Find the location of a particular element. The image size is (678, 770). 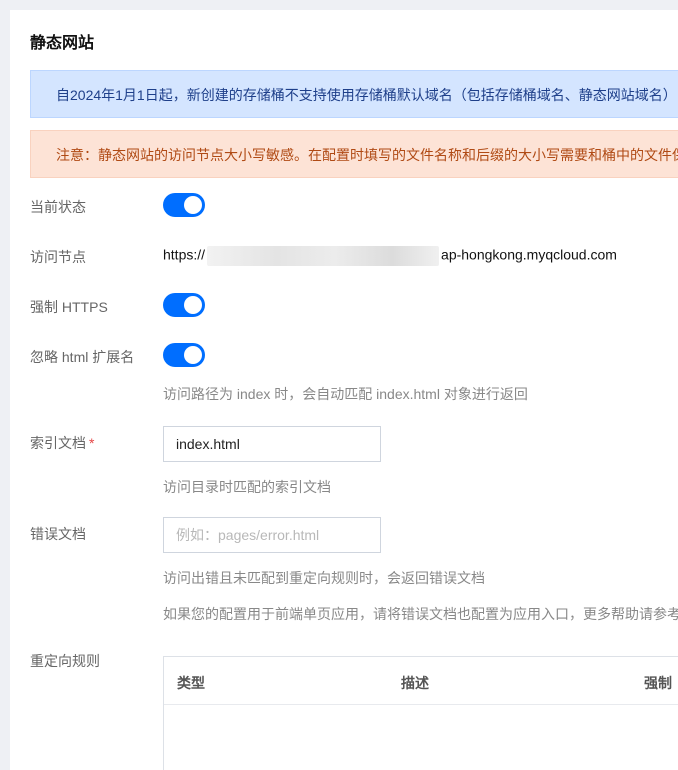

col-desc: 描述 is located at coordinates (415, 683).